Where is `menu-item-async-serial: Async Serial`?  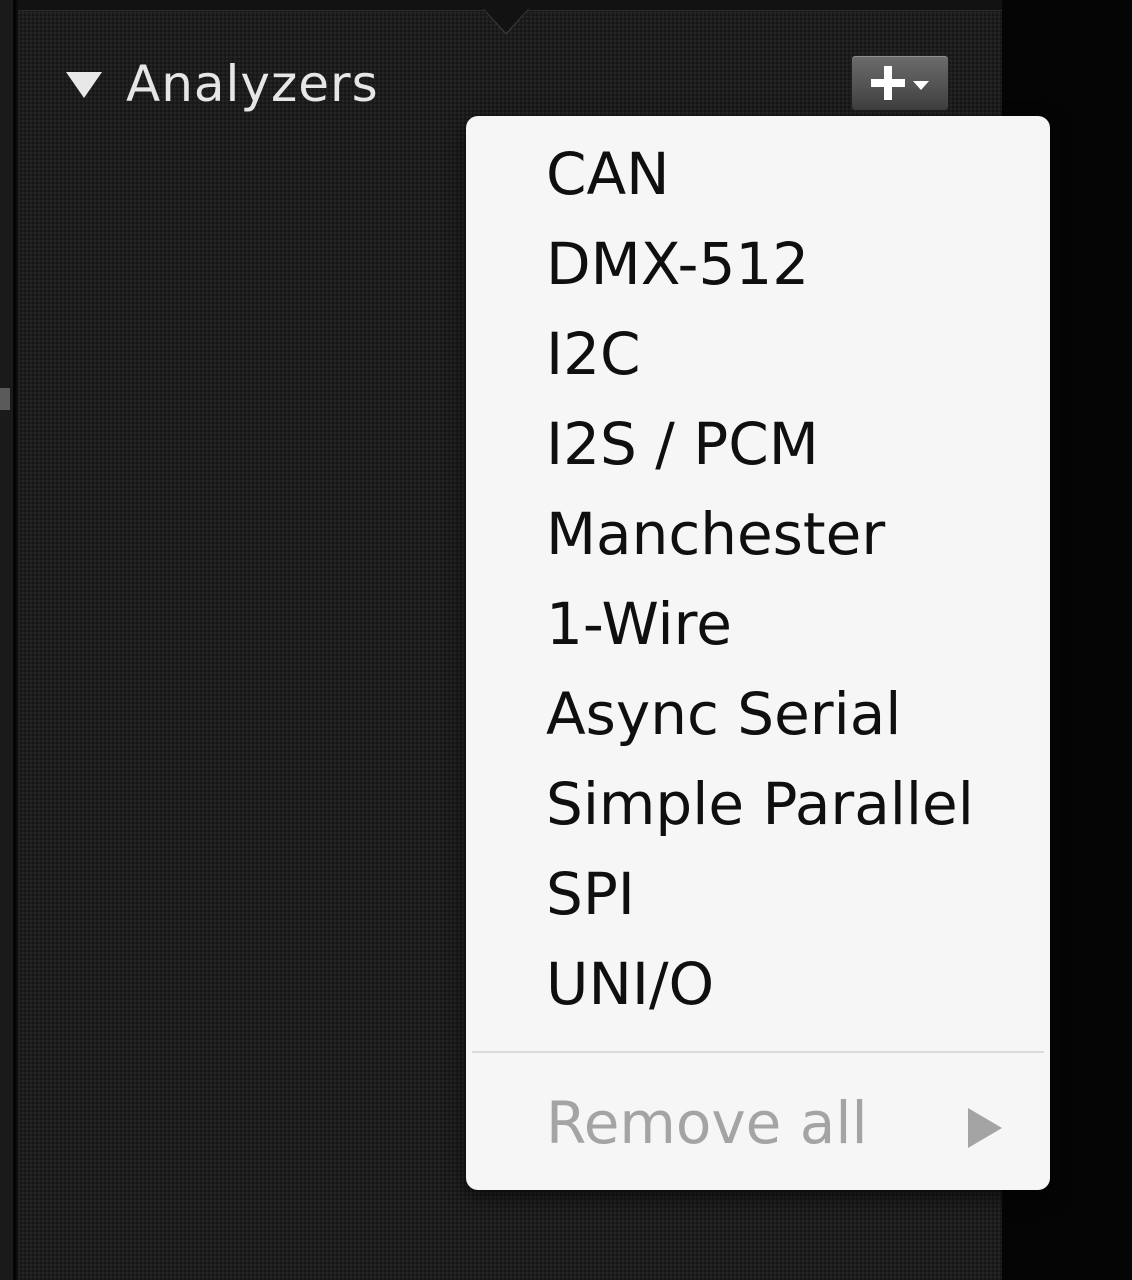
menu-item-async-serial: Async Serial is located at coordinates (758, 714).